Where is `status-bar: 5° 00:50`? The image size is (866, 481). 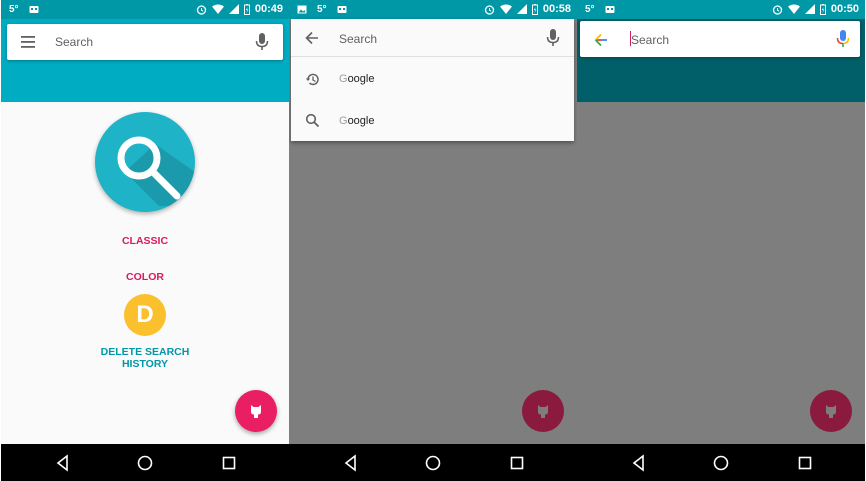
status-bar: 5° 00:50 is located at coordinates (721, 9).